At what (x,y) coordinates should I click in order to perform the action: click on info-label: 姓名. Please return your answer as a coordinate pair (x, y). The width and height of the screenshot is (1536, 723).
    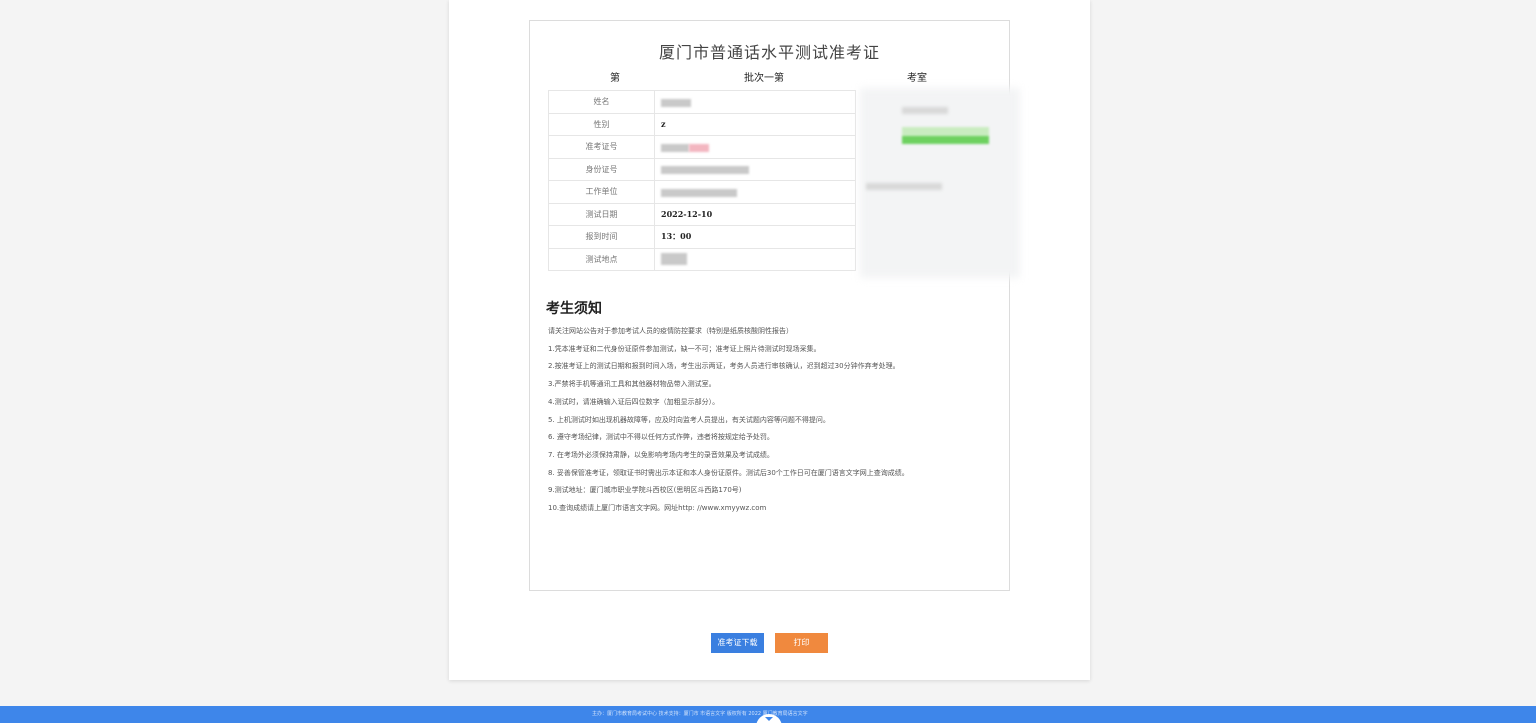
    Looking at the image, I should click on (601, 102).